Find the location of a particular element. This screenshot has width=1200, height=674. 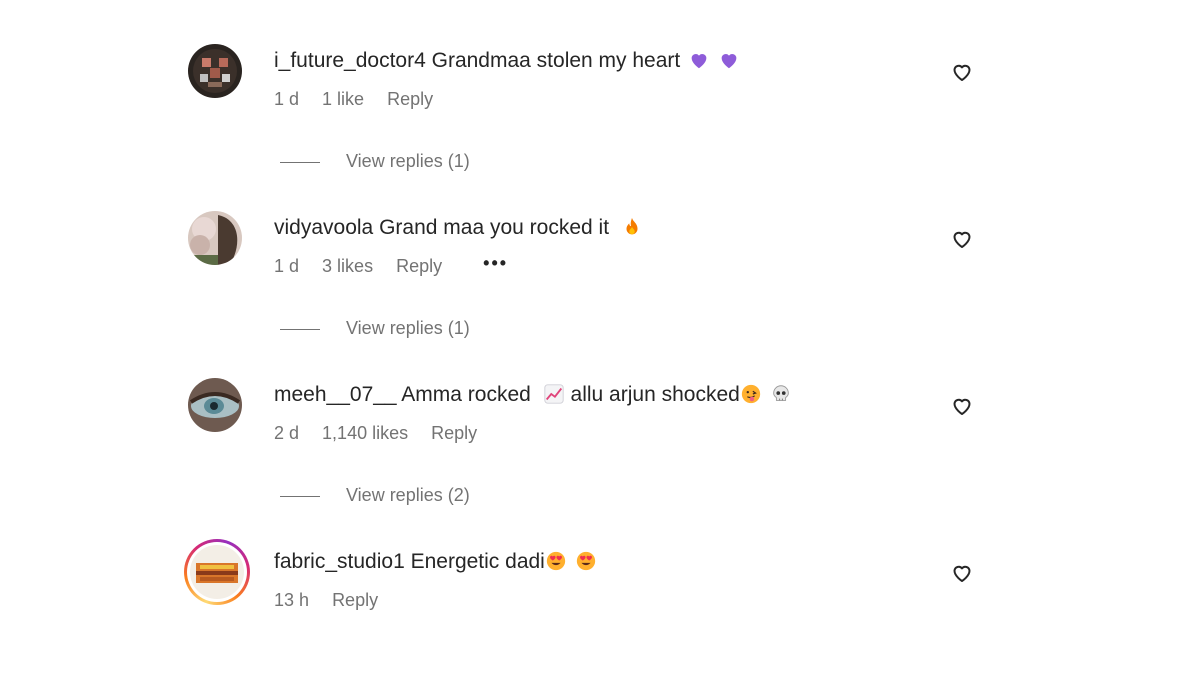

comment-text-continued: allu arjun shocked is located at coordinates (655, 394).